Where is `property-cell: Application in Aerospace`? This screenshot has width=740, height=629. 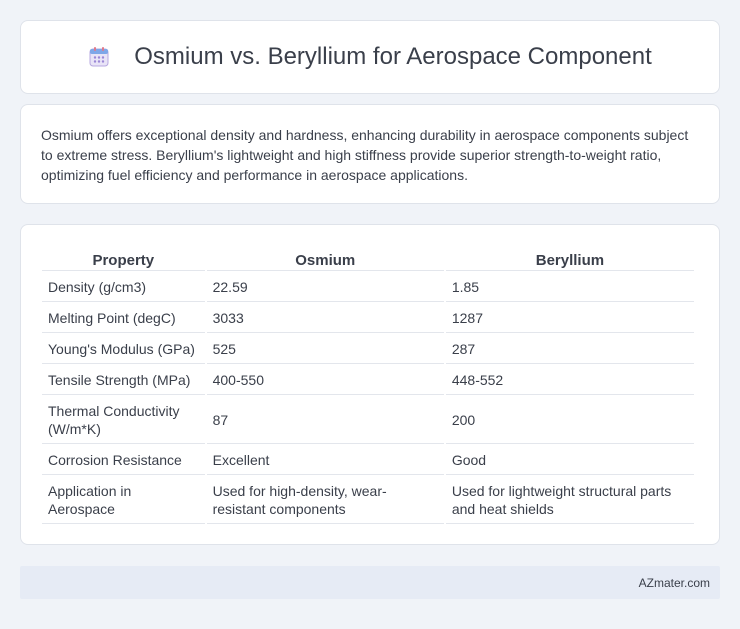 property-cell: Application in Aerospace is located at coordinates (123, 499).